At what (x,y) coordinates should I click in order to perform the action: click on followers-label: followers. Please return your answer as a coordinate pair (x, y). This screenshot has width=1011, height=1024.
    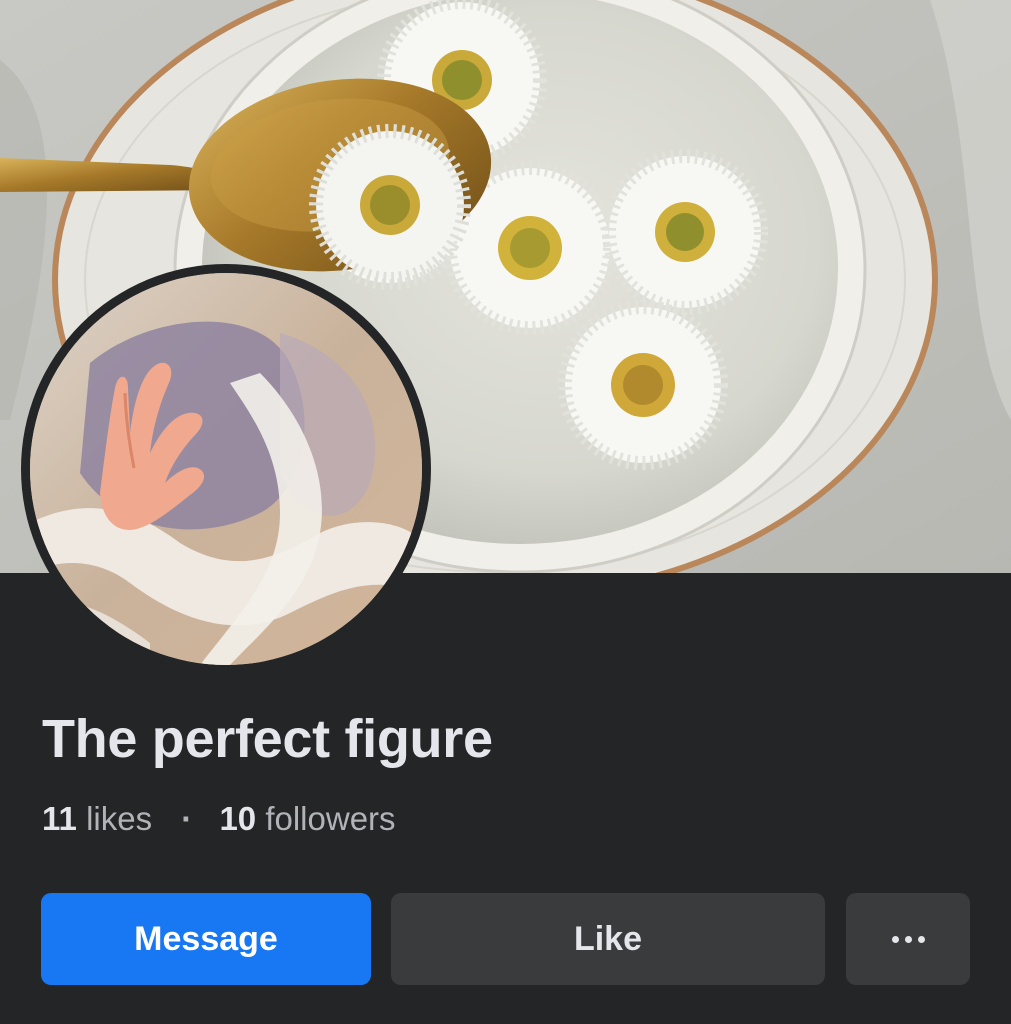
    Looking at the image, I should click on (330, 818).